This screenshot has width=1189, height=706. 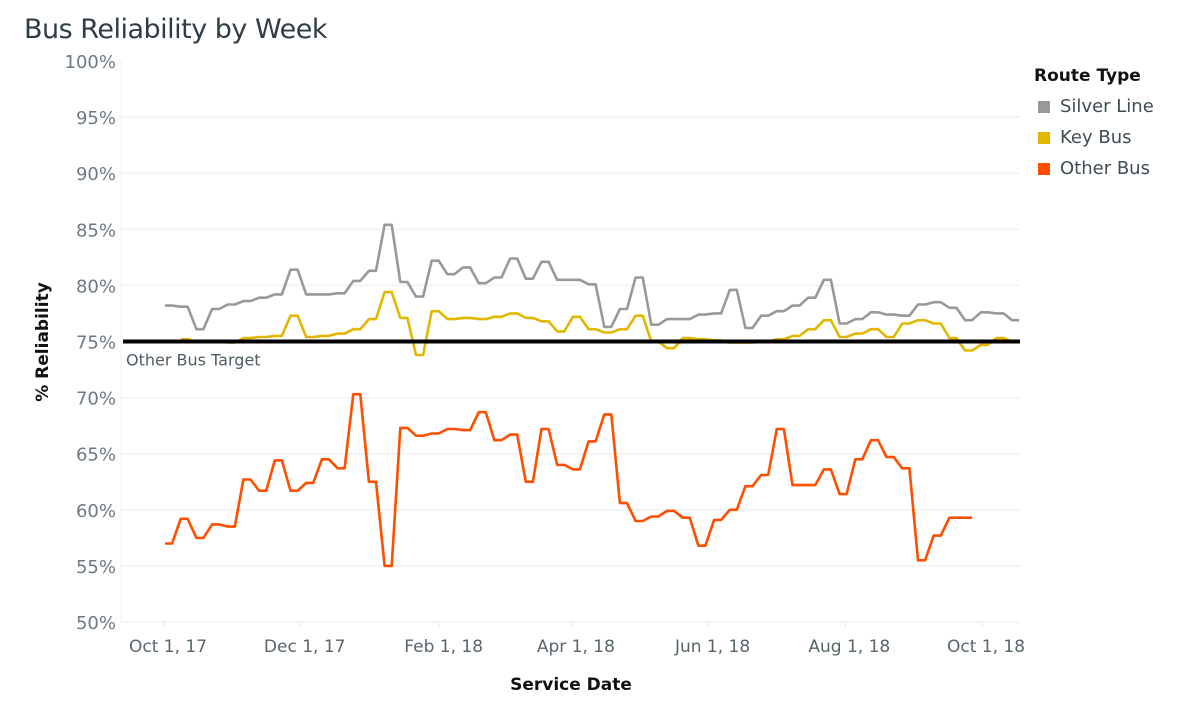 I want to click on y-tick-label: 80%, so click(x=96, y=286).